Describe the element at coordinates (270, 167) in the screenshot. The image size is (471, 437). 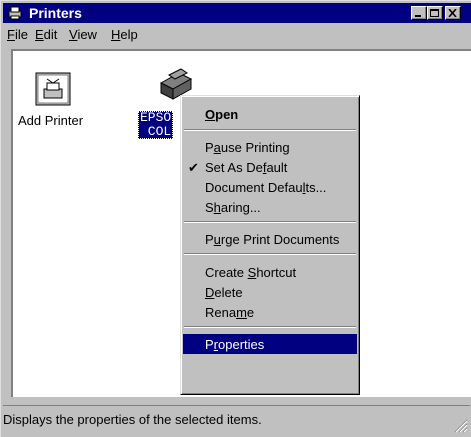
I see `menu-set-as-default: ✔ Set As Default` at that location.